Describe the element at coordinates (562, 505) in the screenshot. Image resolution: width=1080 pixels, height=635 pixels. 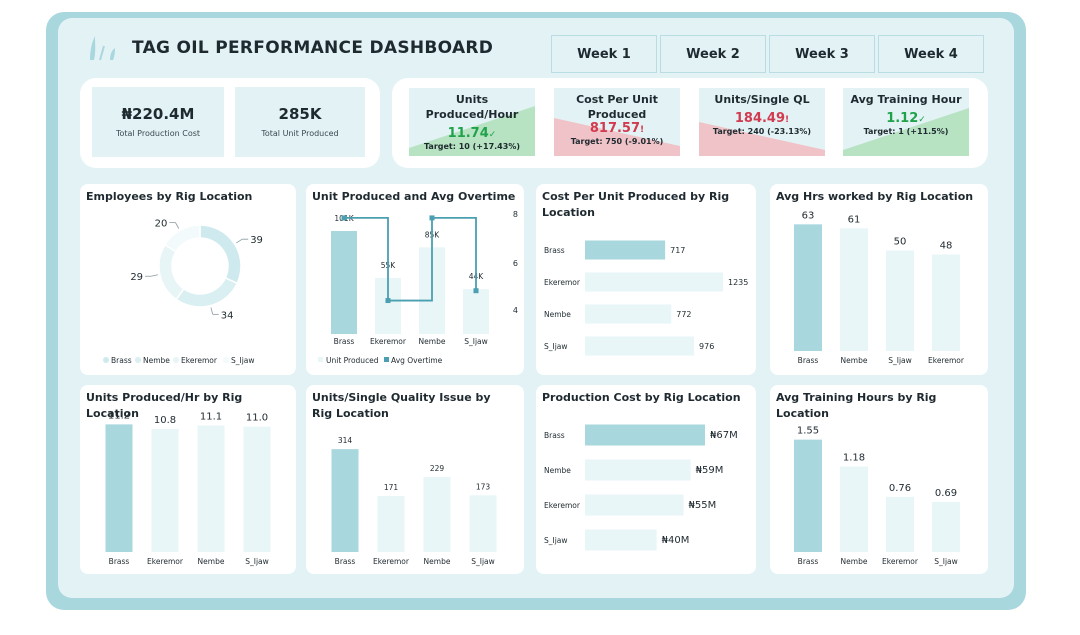
I see `y-tick-label: Ekeremor` at that location.